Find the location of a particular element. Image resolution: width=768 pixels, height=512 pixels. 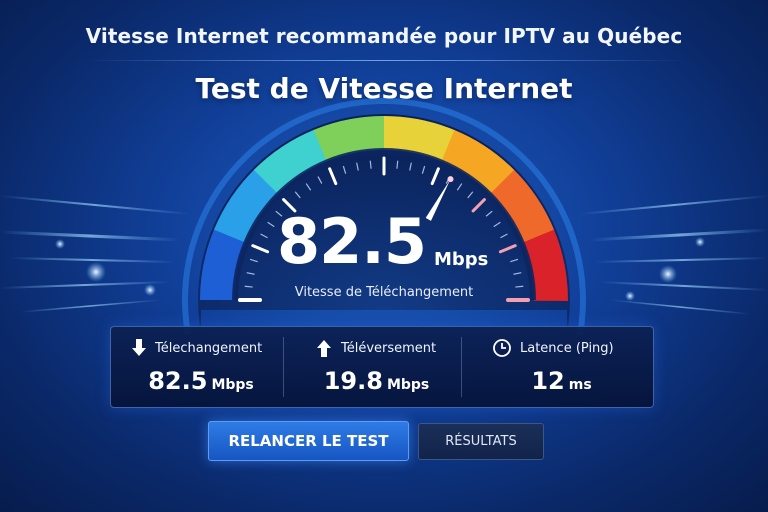

speed-readout: 82.5 Mbps is located at coordinates (382, 241).